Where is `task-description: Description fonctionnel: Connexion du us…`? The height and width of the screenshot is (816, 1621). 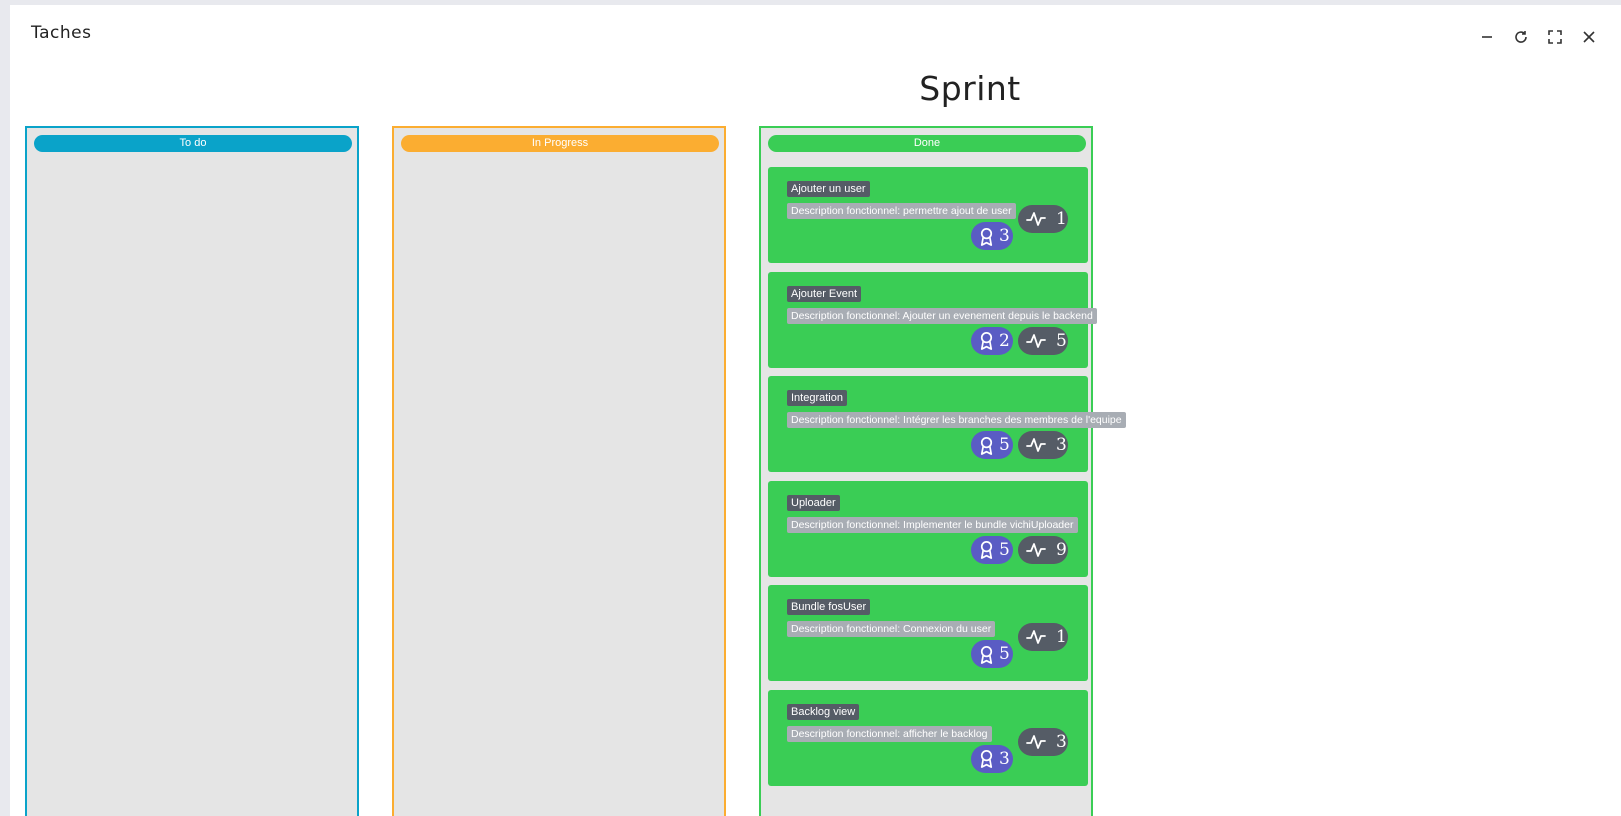
task-description: Description fonctionnel: Connexion du us… is located at coordinates (891, 629).